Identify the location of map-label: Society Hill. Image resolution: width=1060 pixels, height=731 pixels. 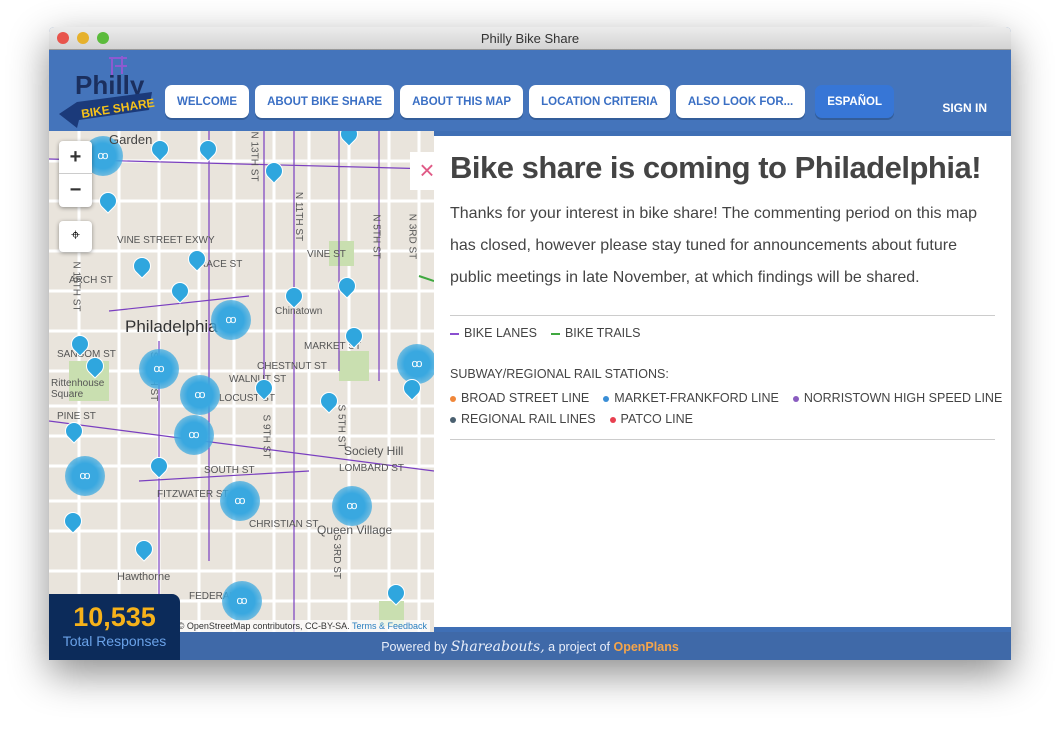
(374, 451).